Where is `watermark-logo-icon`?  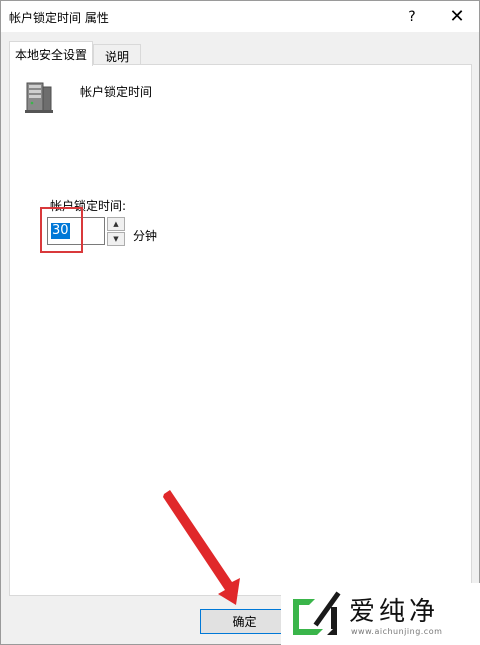
watermark-logo-icon is located at coordinates (317, 613).